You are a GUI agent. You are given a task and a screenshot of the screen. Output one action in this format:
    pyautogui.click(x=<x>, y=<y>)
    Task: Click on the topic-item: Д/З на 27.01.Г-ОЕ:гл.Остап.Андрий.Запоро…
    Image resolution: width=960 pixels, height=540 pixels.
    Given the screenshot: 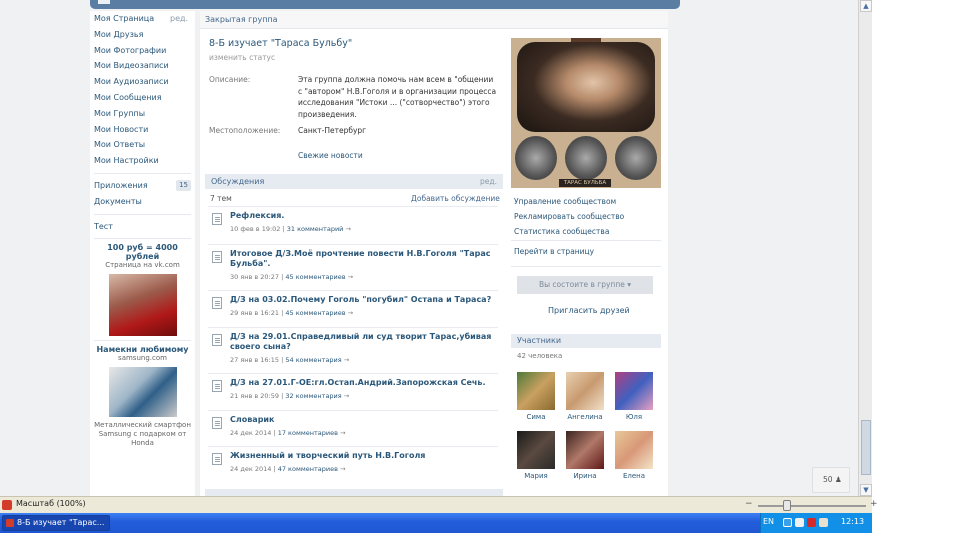 What is the action you would take?
    pyautogui.click(x=353, y=390)
    